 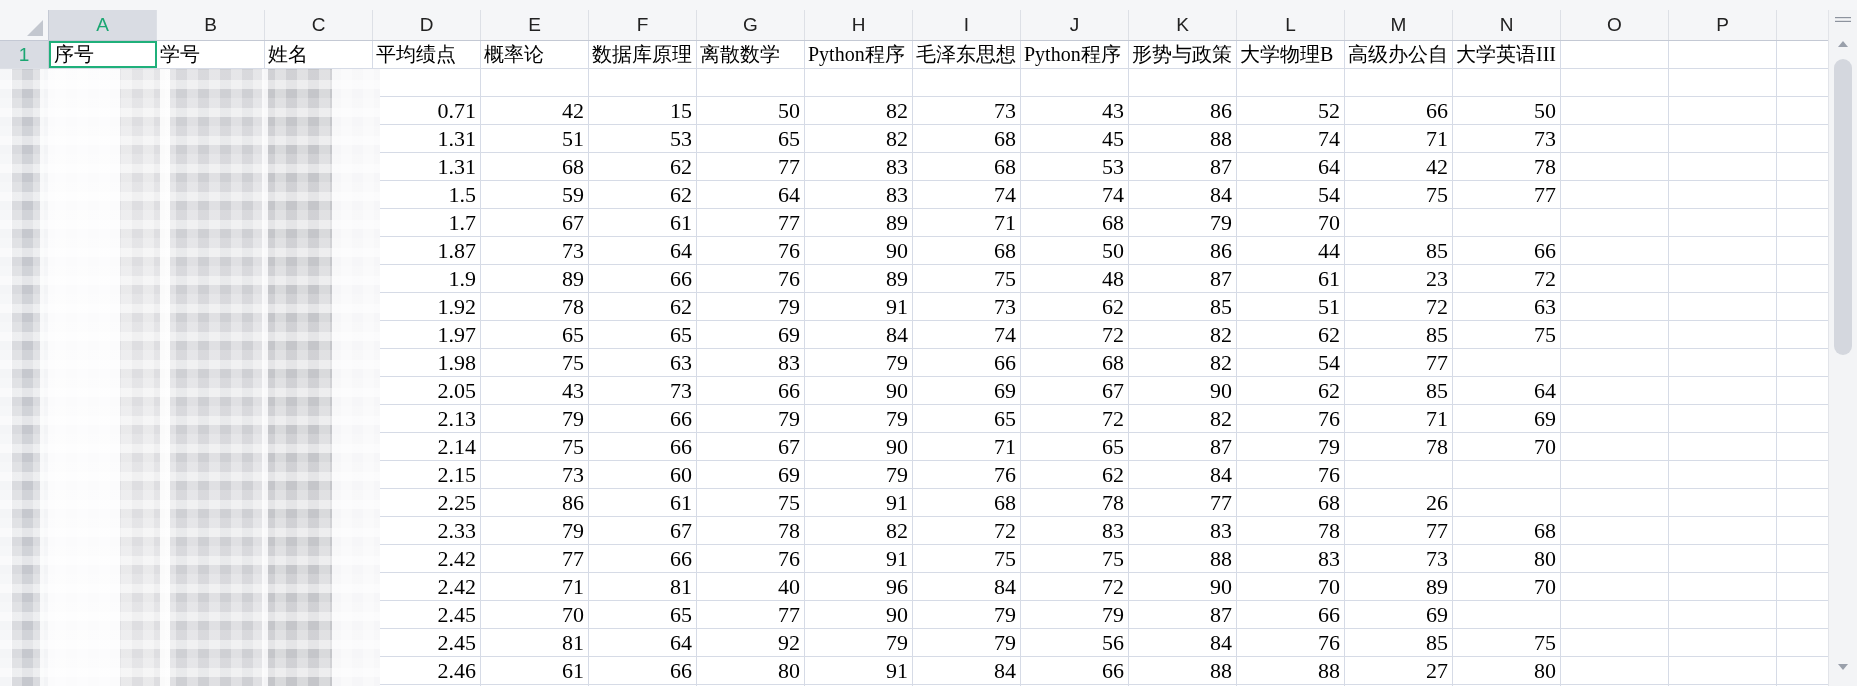 I want to click on spreadsheet-cell: 87, so click(x=1183, y=166).